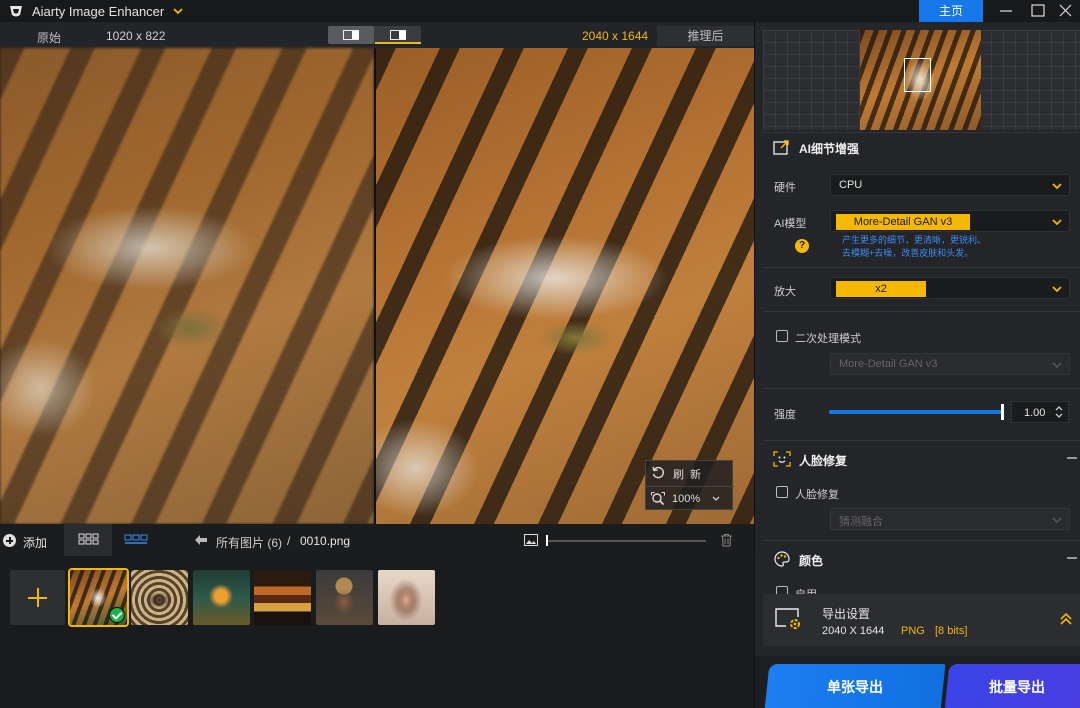  I want to click on face-restore-section-header: 人脸修复, so click(921, 458).